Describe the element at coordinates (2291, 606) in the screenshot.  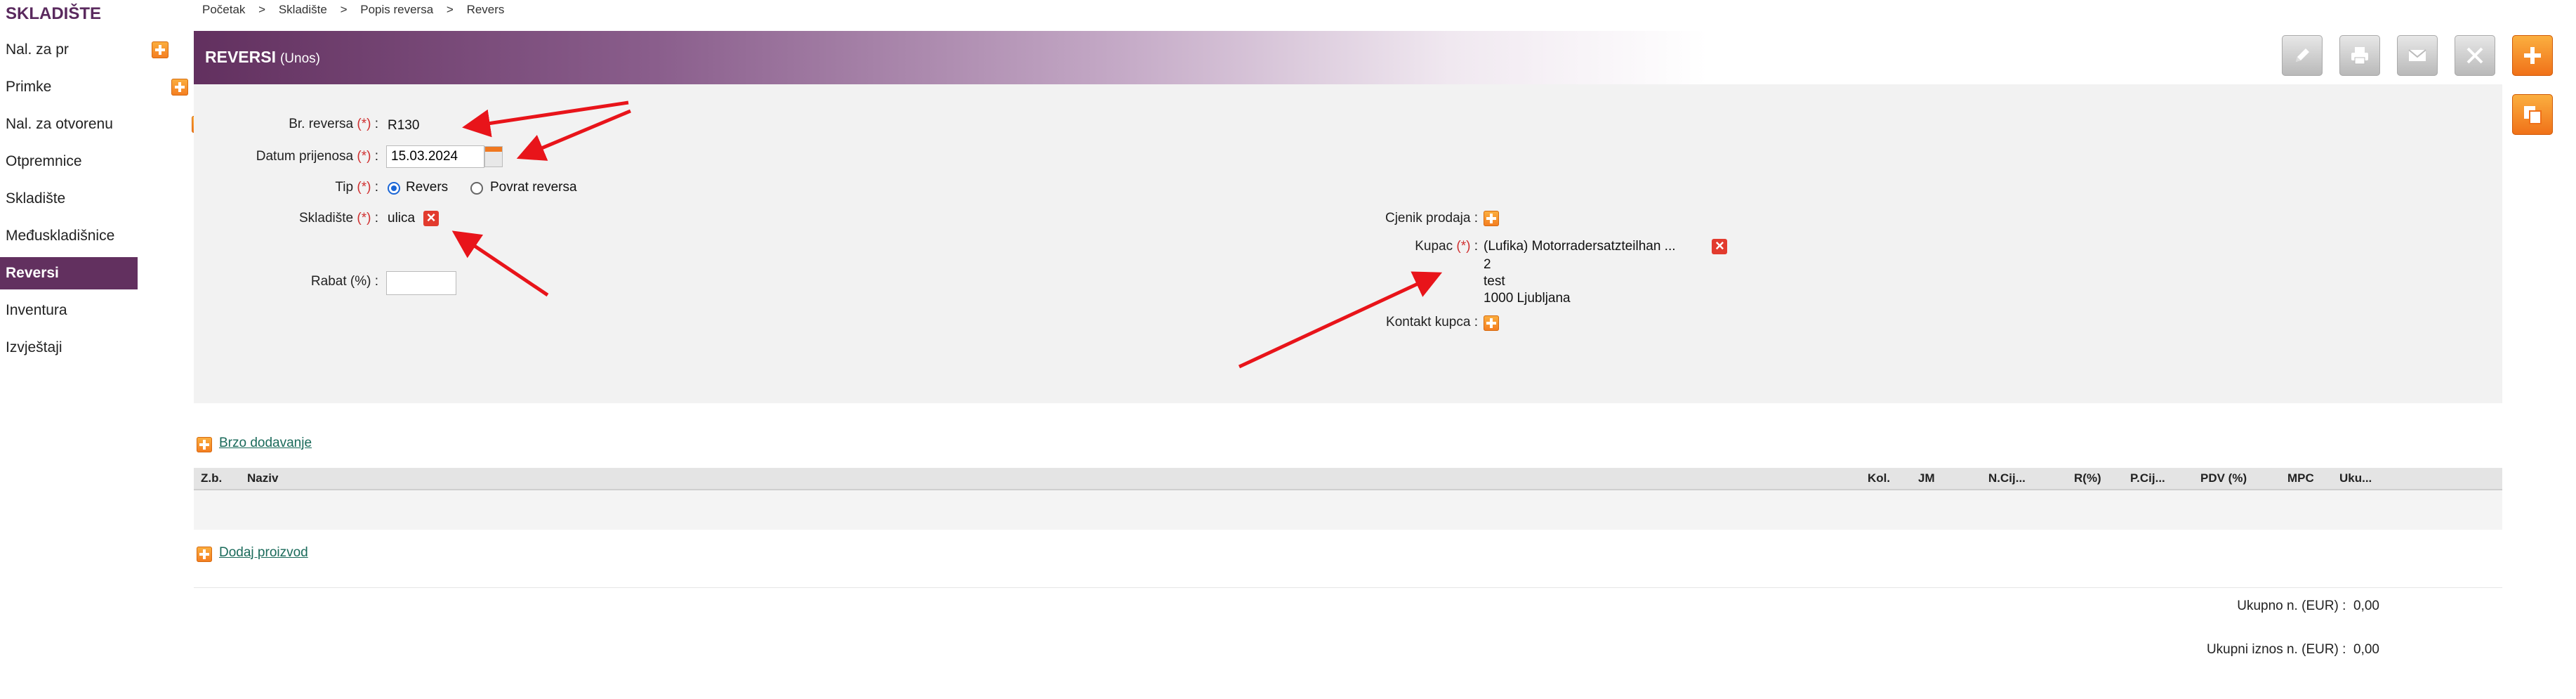
I see `total-net-label: Ukupno n. (EUR) :` at that location.